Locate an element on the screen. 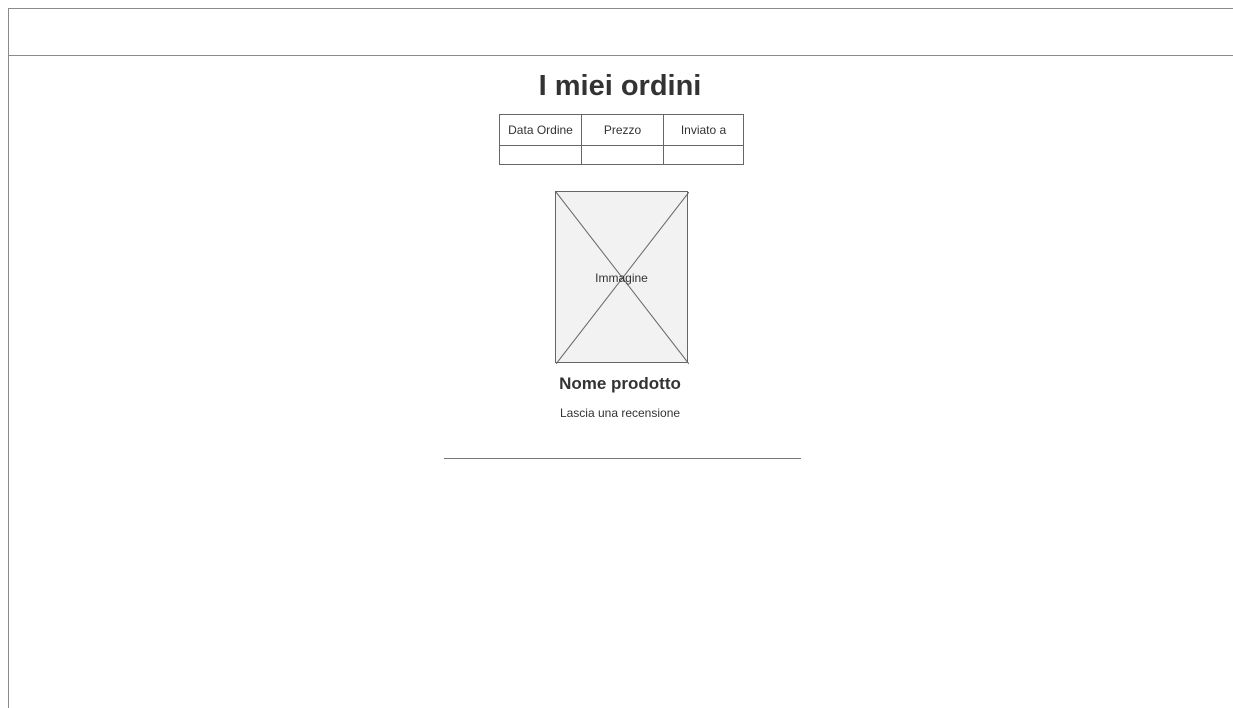 The height and width of the screenshot is (708, 1233). product-image: Immagine is located at coordinates (622, 277).